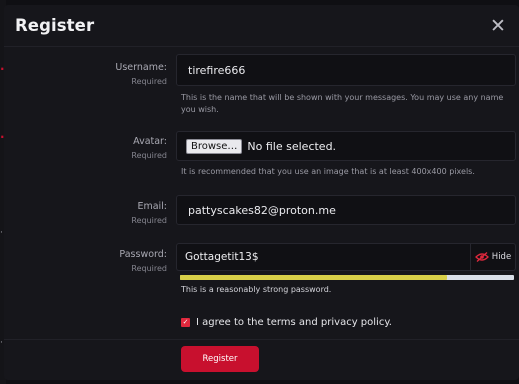 The height and width of the screenshot is (384, 519). What do you see at coordinates (152, 206) in the screenshot?
I see `email-label: Email:` at bounding box center [152, 206].